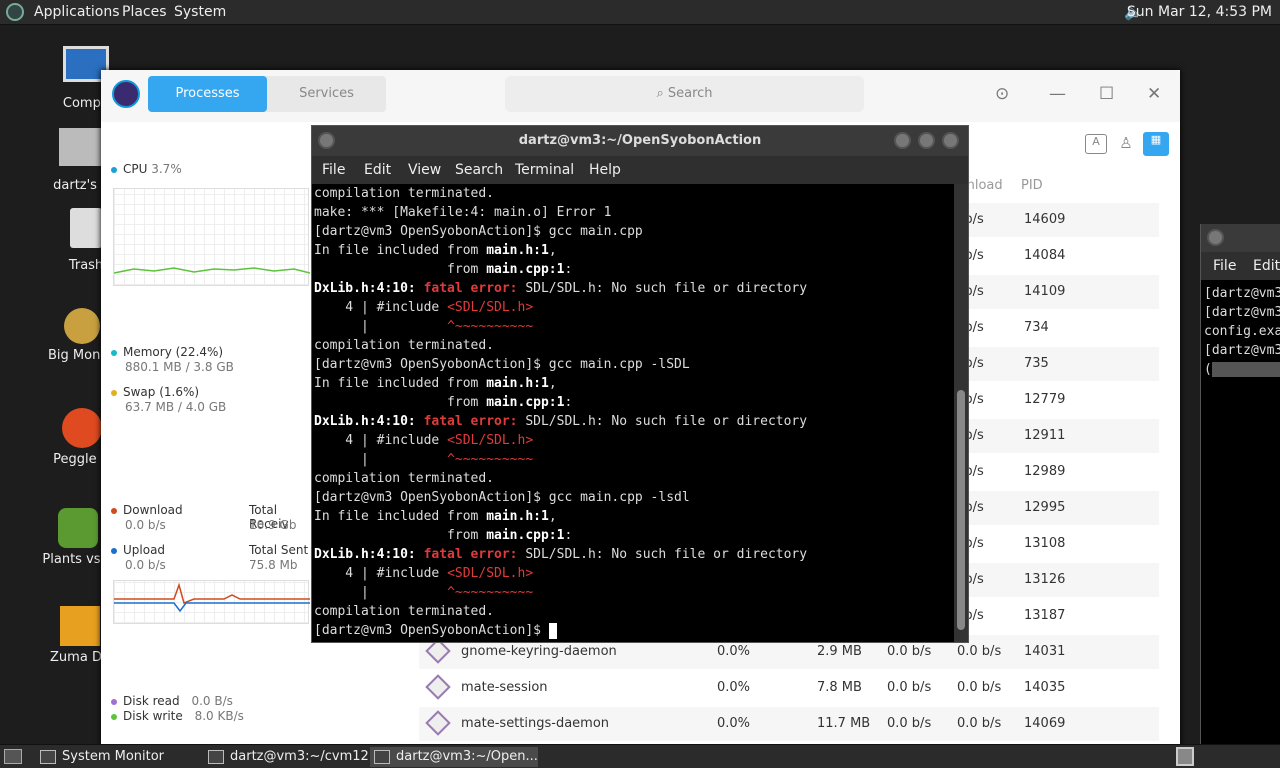  Describe the element at coordinates (1154, 94) in the screenshot. I see `close-button: ✕` at that location.